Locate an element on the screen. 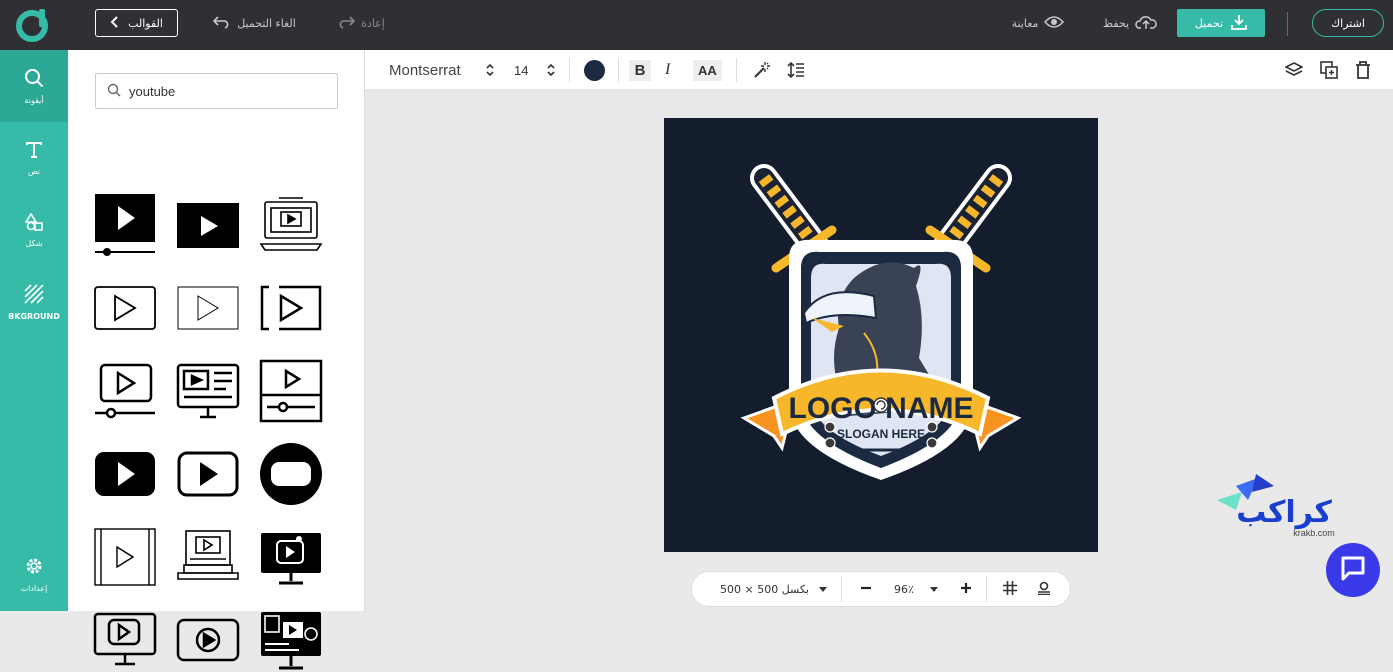  text-toolbar: Montserrat 14 B I AA is located at coordinates (879, 70).